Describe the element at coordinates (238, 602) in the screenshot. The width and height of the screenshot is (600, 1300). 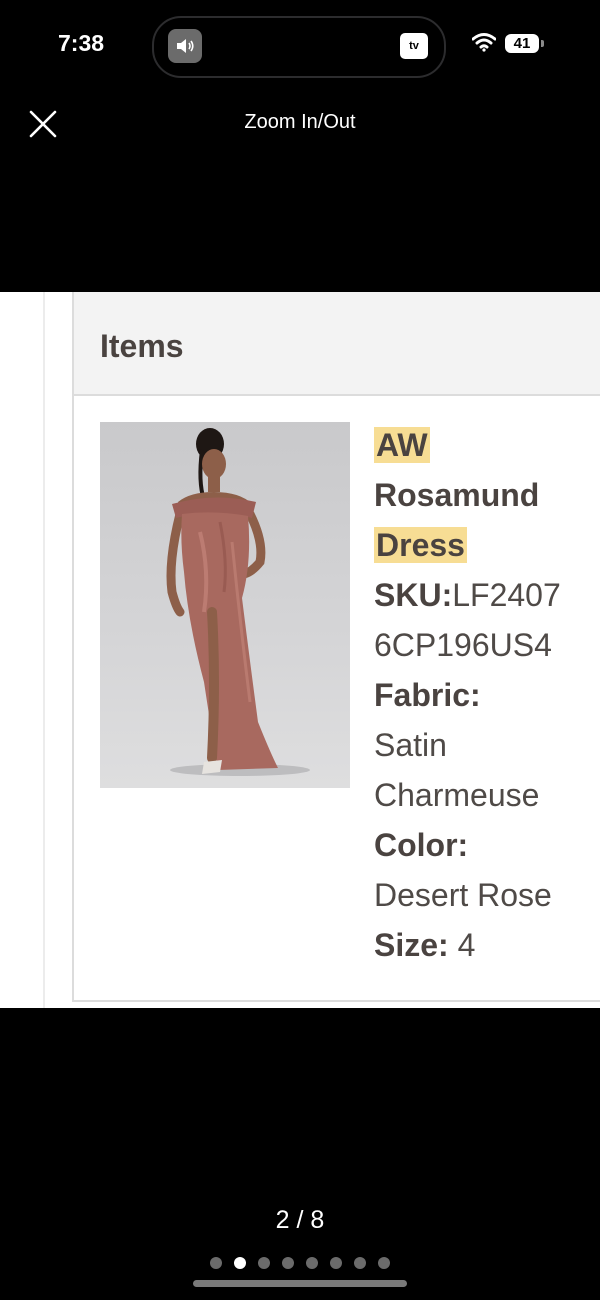
I see `dress-illustration` at that location.